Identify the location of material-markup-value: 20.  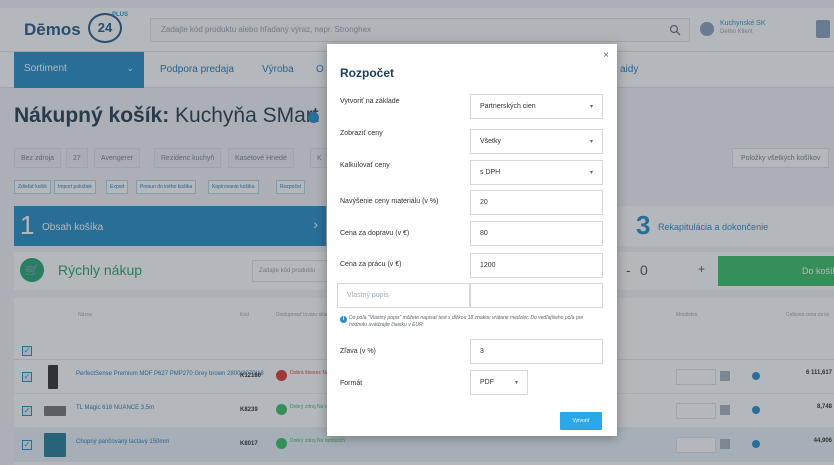
(484, 202).